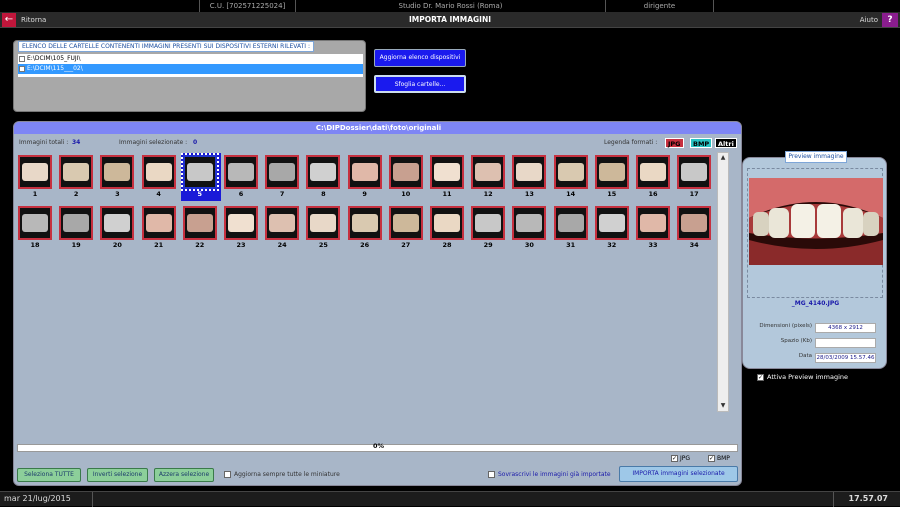 The height and width of the screenshot is (507, 900). I want to click on thumbnail-item: 29, so click(488, 227).